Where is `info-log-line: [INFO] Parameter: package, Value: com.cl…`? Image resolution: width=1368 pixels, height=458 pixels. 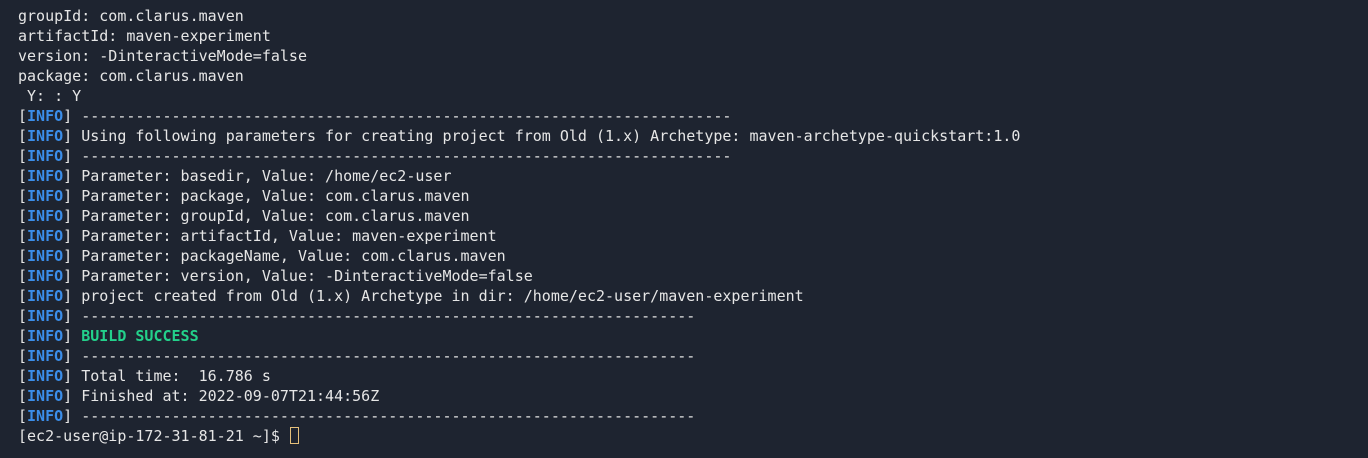 info-log-line: [INFO] Parameter: package, Value: com.cl… is located at coordinates (689, 196).